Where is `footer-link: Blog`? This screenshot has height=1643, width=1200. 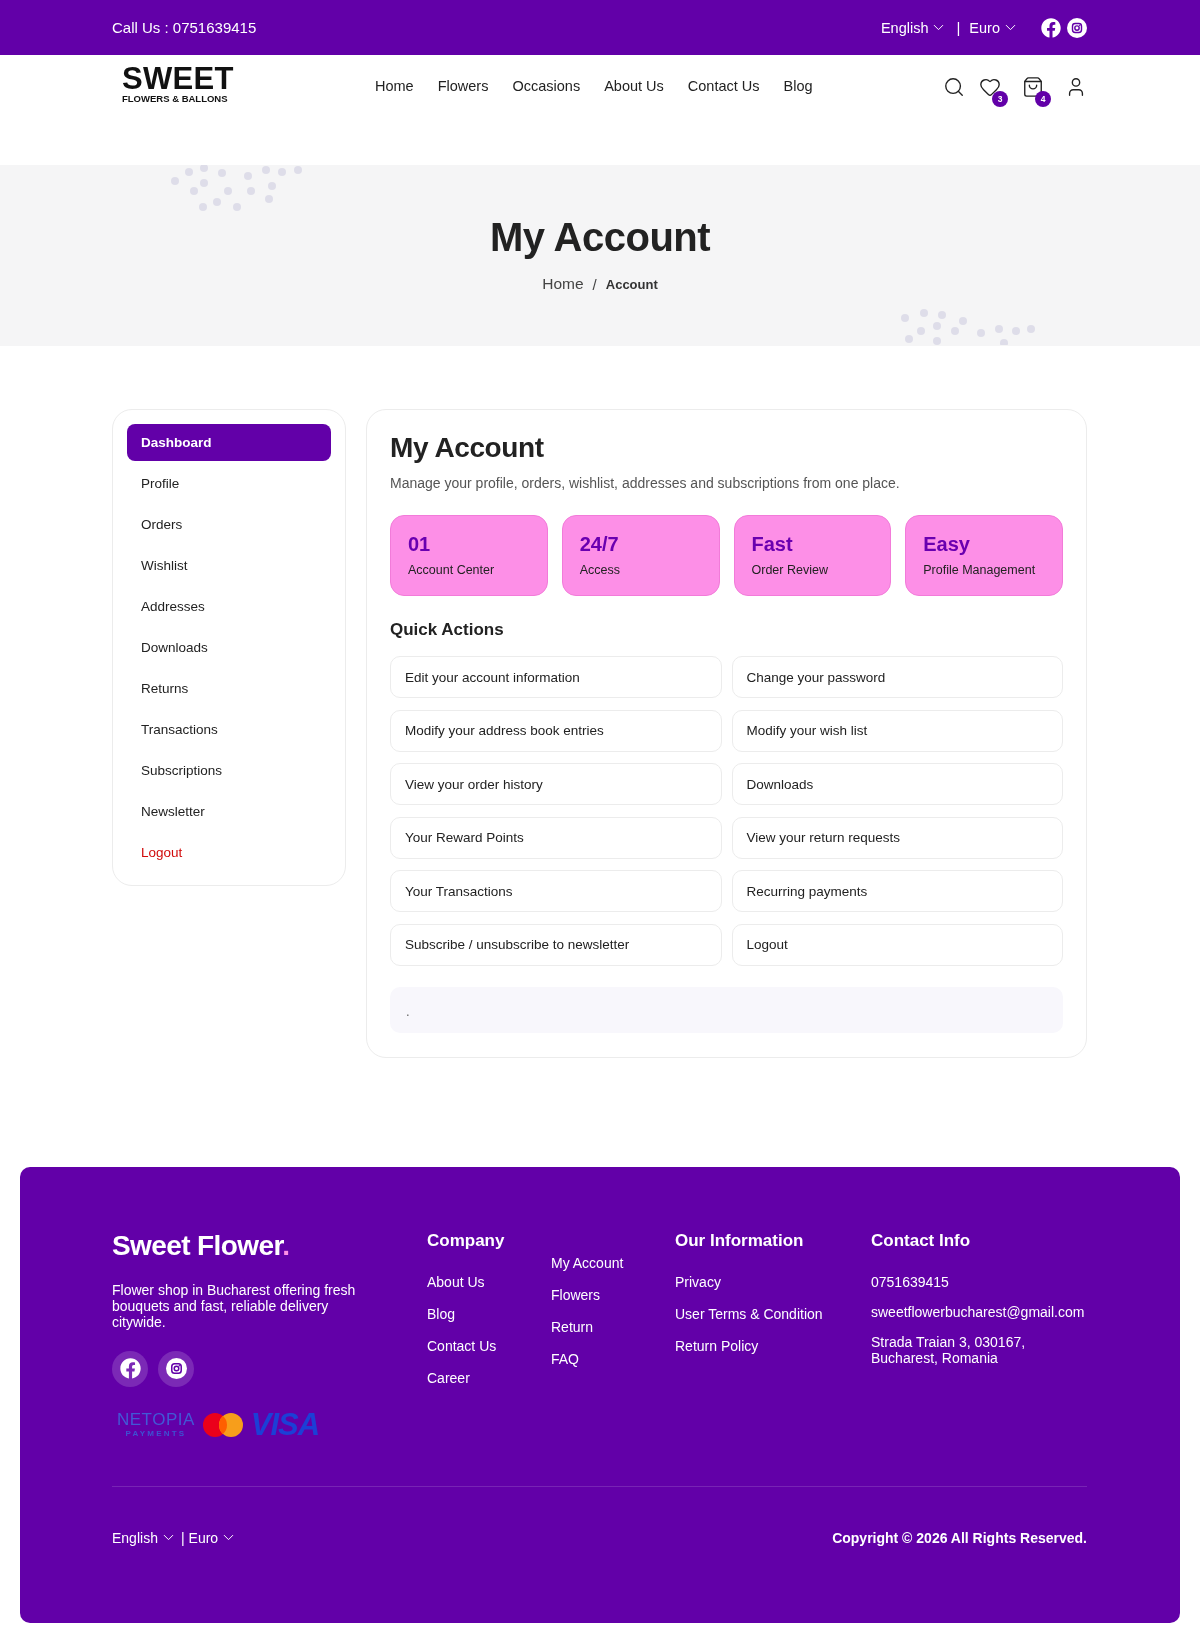
footer-link: Blog is located at coordinates (441, 1313).